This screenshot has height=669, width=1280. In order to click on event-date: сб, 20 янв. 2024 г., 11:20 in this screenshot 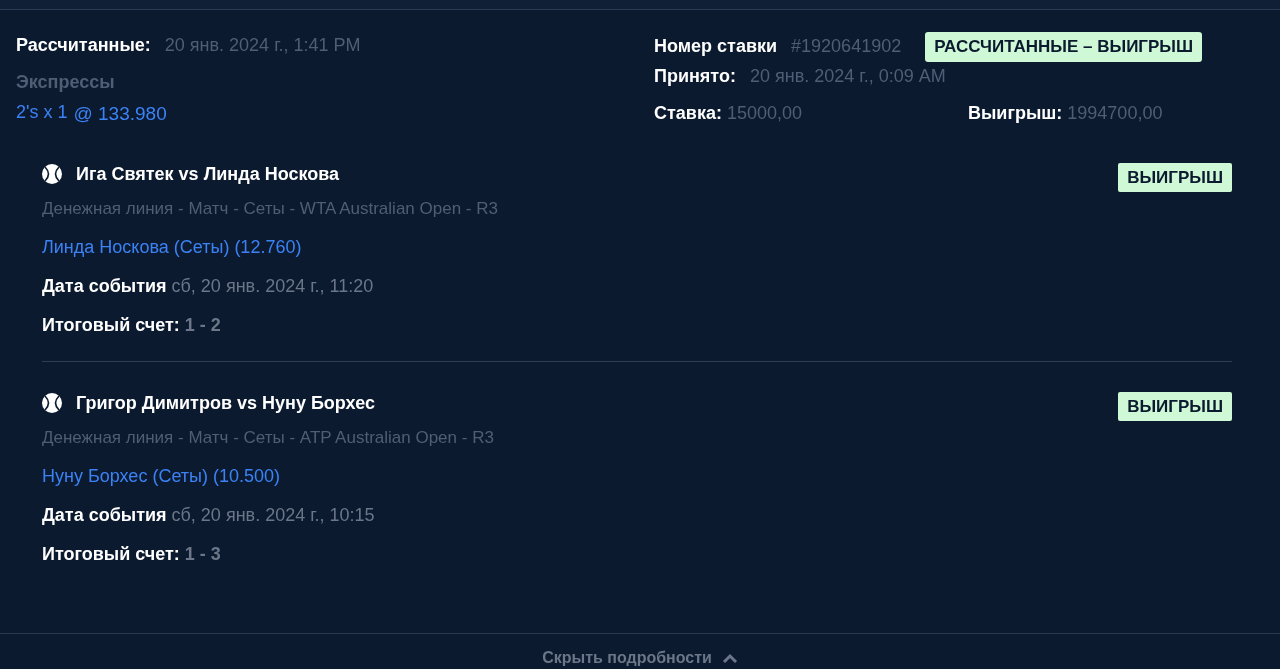, I will do `click(272, 286)`.